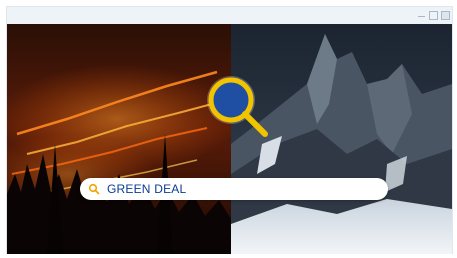 This screenshot has height=258, width=457. What do you see at coordinates (234, 189) in the screenshot?
I see `search-bar: GREEN DEAL` at bounding box center [234, 189].